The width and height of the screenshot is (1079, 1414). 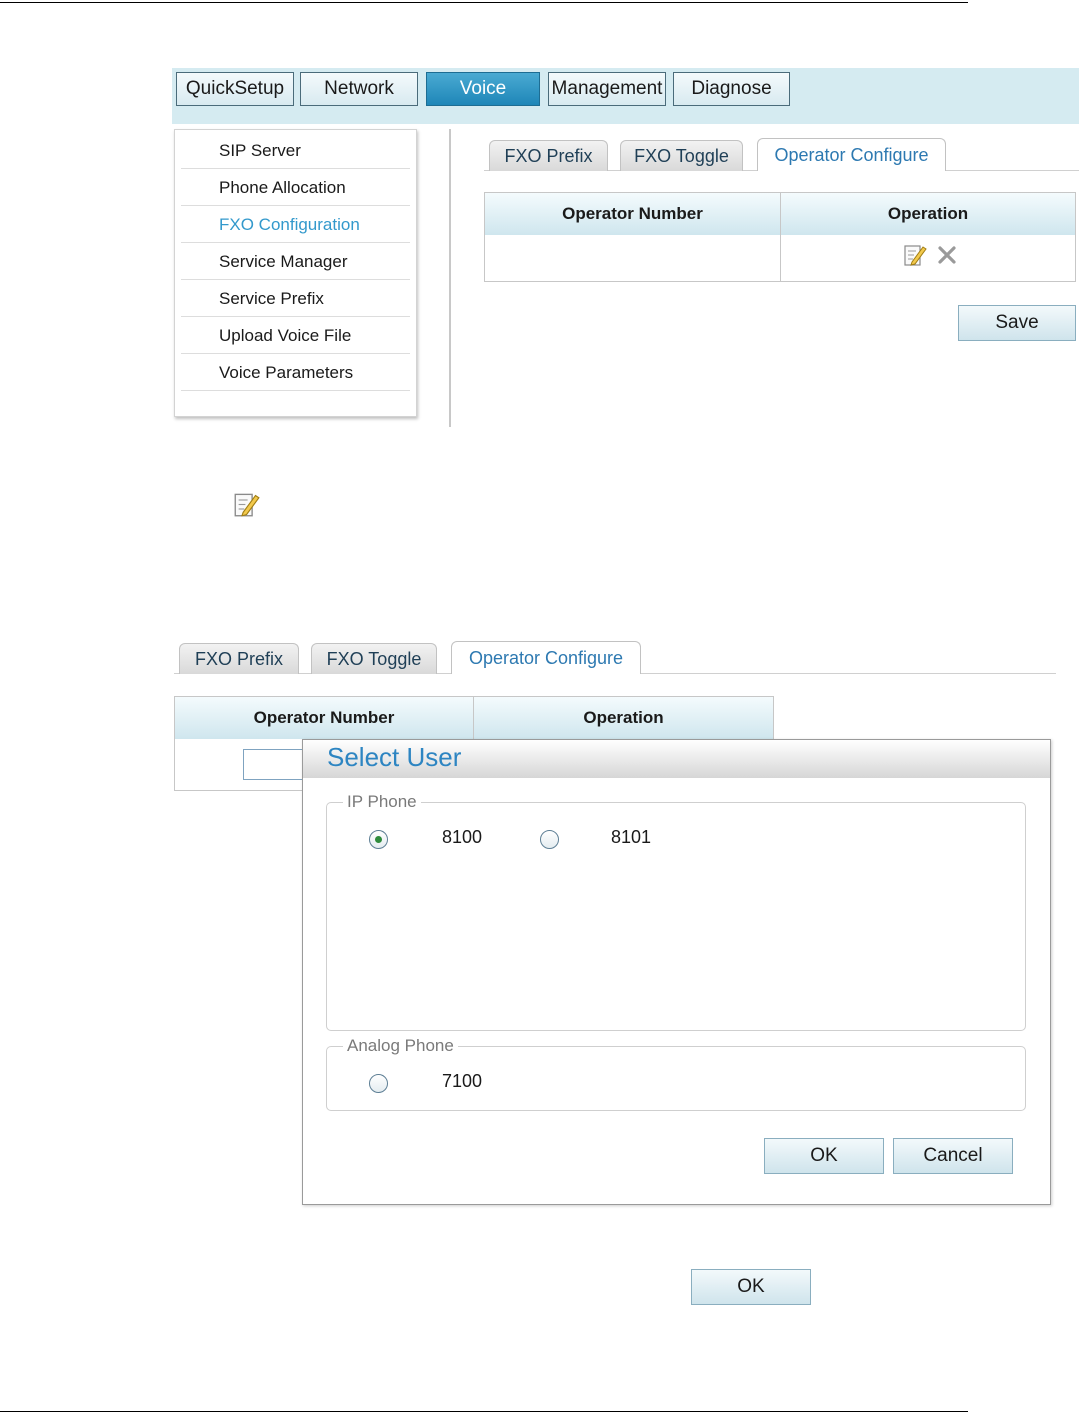 I want to click on radio-label-8101: 8101, so click(x=631, y=837).